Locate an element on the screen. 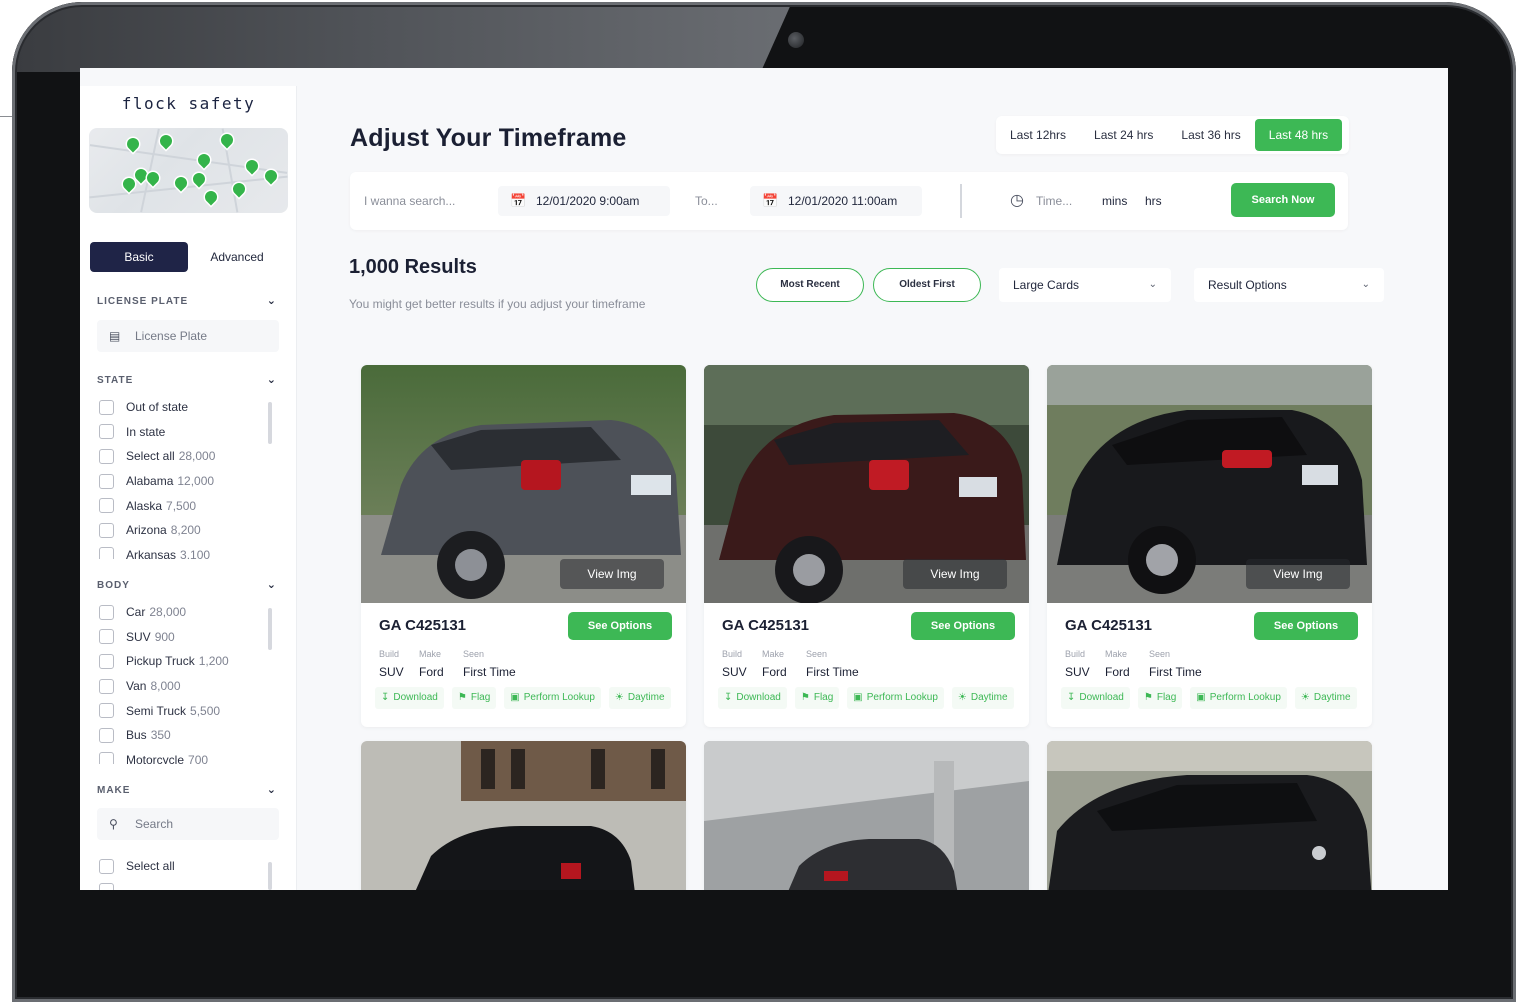 The image size is (1518, 1002). sort-oldest-first-button: Oldest First is located at coordinates (927, 285).